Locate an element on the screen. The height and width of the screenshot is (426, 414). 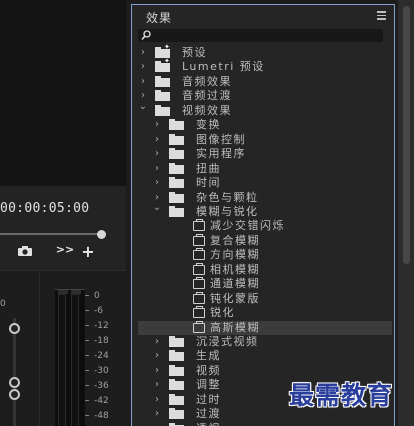
tree-item-label: 通道模糊 is located at coordinates (235, 284).